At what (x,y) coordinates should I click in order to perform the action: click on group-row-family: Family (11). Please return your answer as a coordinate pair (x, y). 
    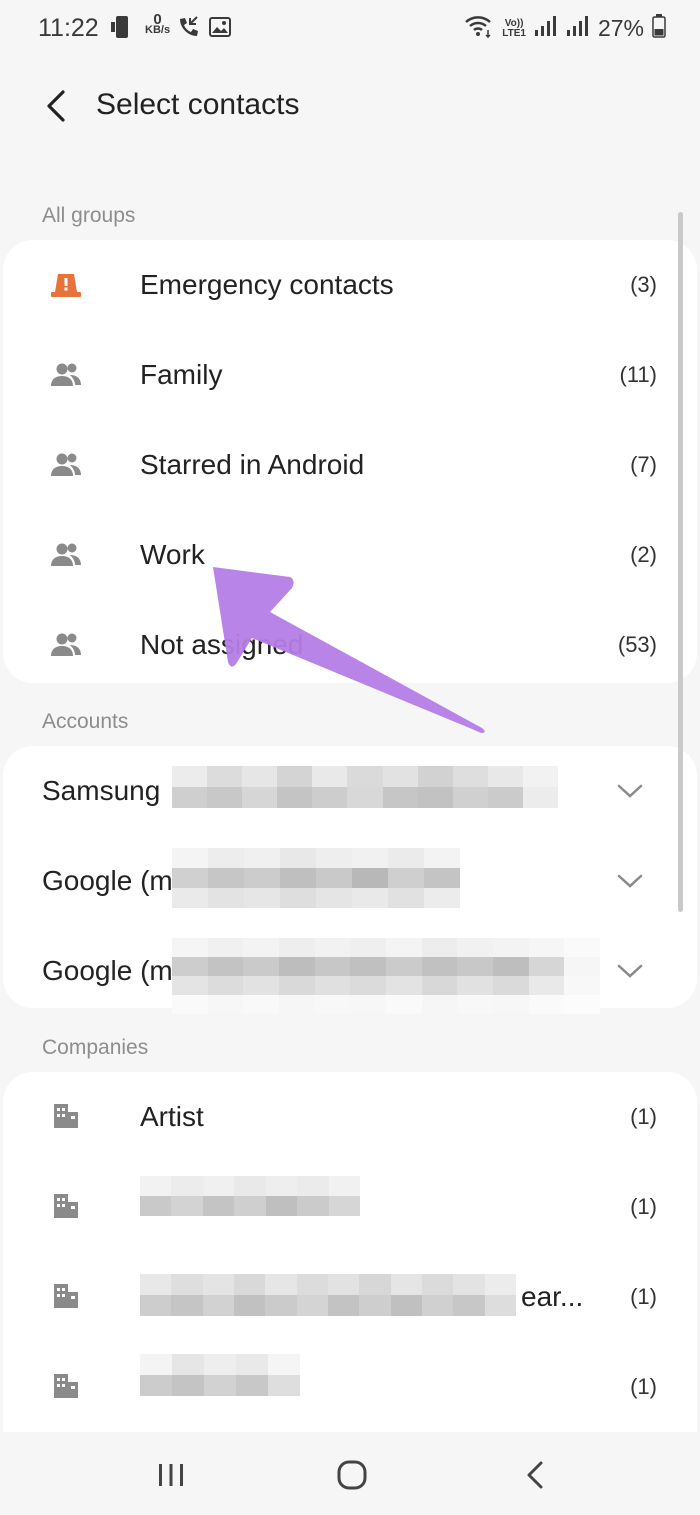
    Looking at the image, I should click on (350, 375).